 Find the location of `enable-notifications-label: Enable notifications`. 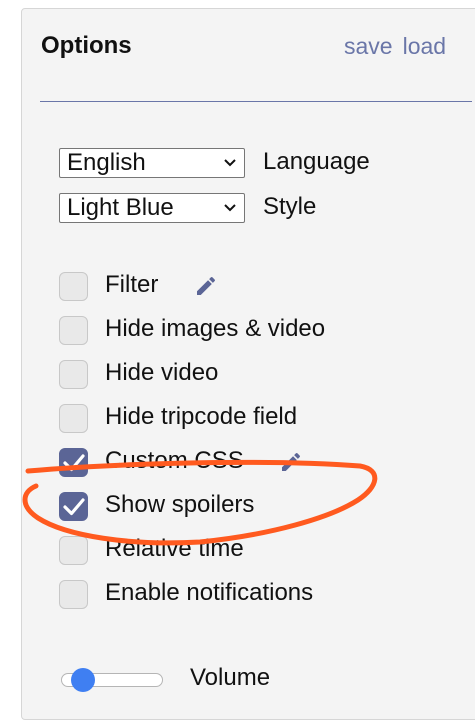

enable-notifications-label: Enable notifications is located at coordinates (209, 592).